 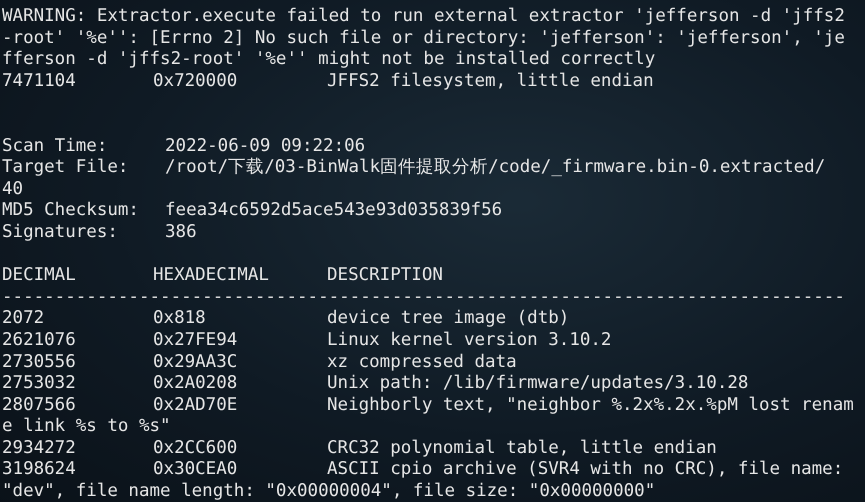 I want to click on table-cell-text: 2072, so click(x=24, y=319).